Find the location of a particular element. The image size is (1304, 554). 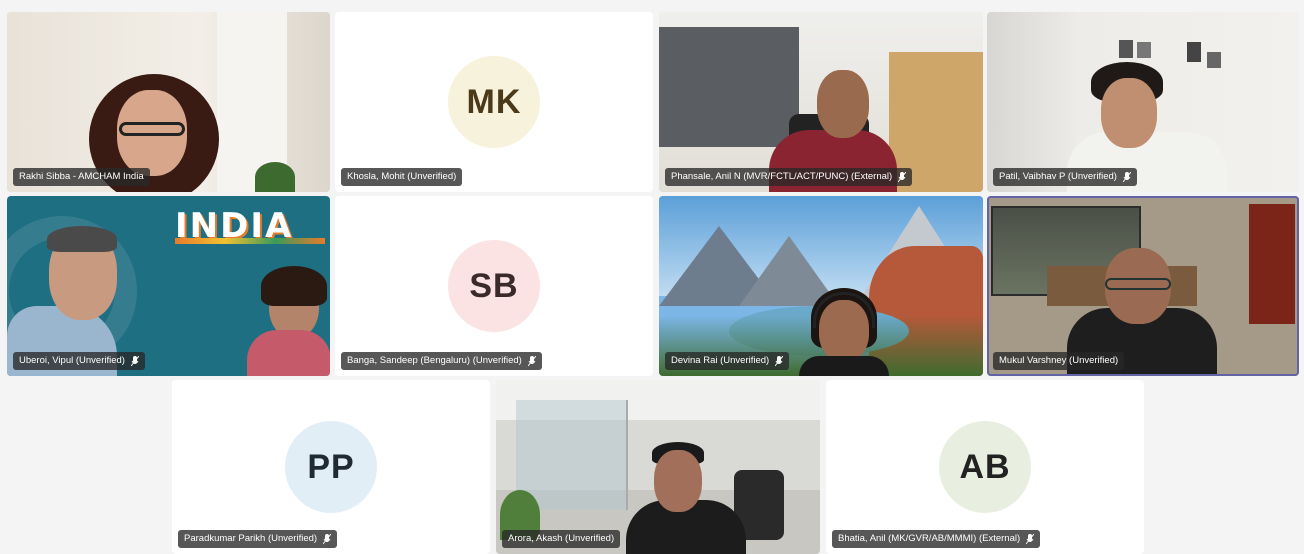

avatar: SB is located at coordinates (494, 286).